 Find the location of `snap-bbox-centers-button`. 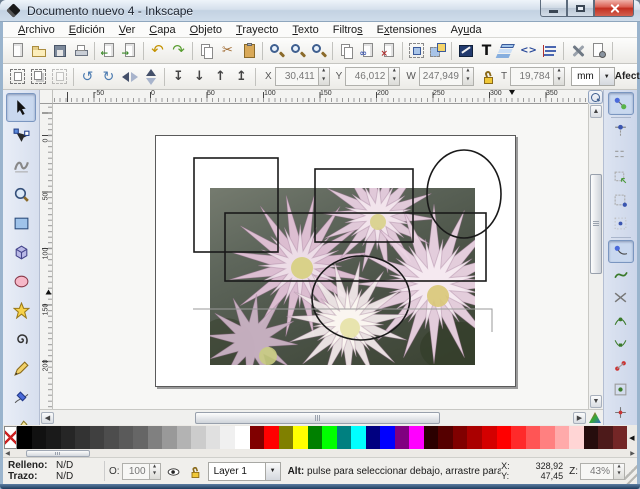

snap-bbox-centers-button is located at coordinates (621, 223).